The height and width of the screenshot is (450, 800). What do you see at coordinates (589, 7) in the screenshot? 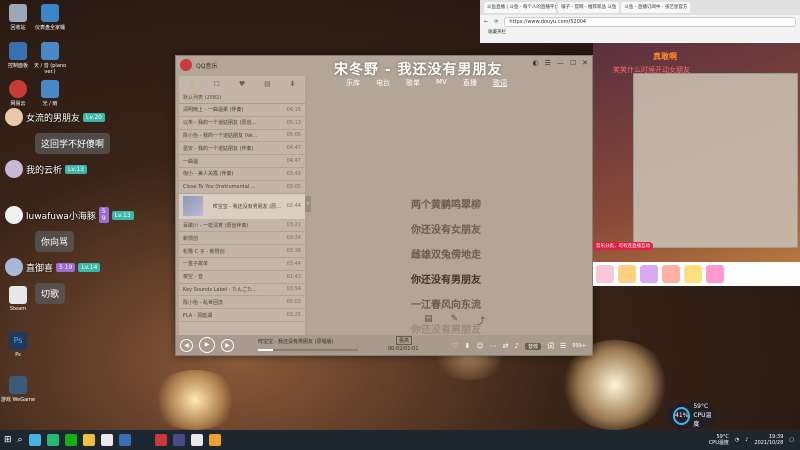
I see `browser-tab: 铺子 - 官网 - 推荐新品 斗鱼` at bounding box center [589, 7].